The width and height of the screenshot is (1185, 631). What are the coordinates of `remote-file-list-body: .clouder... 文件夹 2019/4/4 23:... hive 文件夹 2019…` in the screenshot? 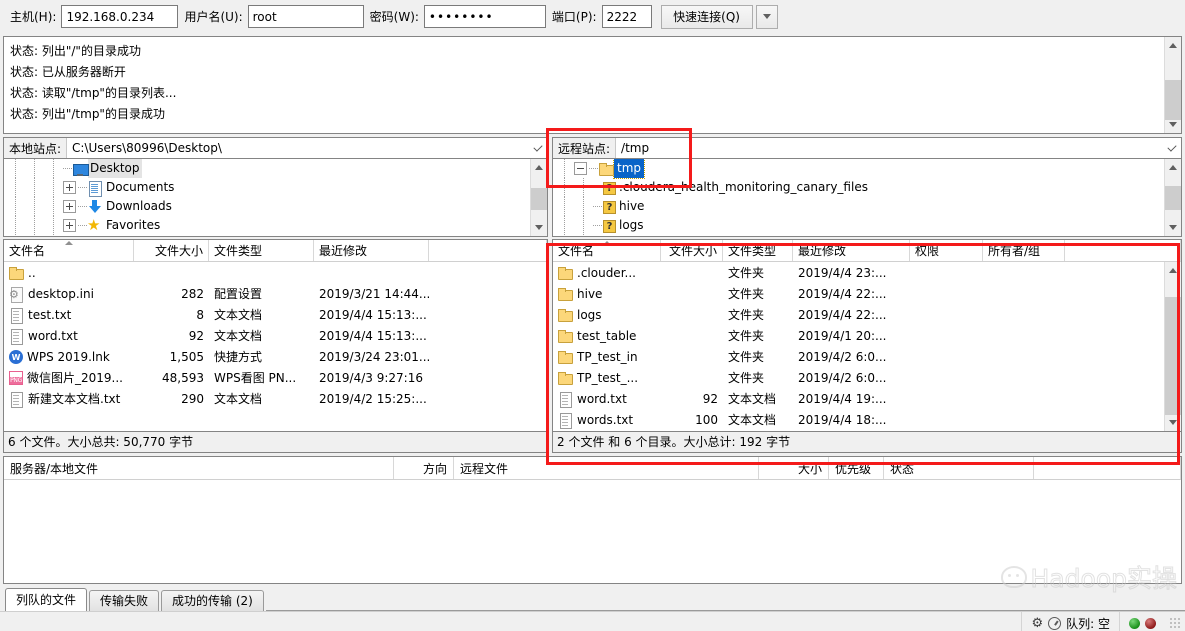 It's located at (867, 346).